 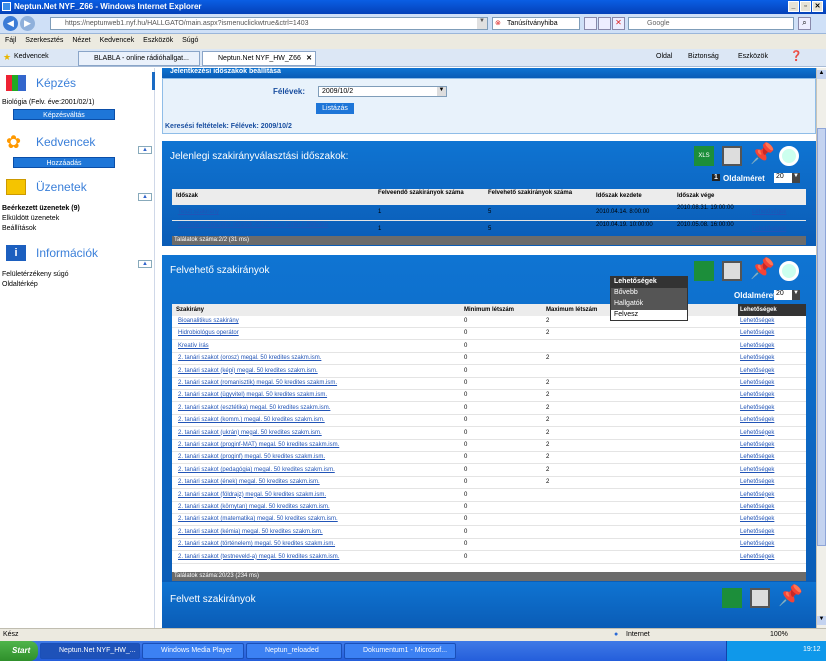 What do you see at coordinates (536, 23) in the screenshot?
I see `certificate-error-badge: ⊗ Tanúsítványhiba` at bounding box center [536, 23].